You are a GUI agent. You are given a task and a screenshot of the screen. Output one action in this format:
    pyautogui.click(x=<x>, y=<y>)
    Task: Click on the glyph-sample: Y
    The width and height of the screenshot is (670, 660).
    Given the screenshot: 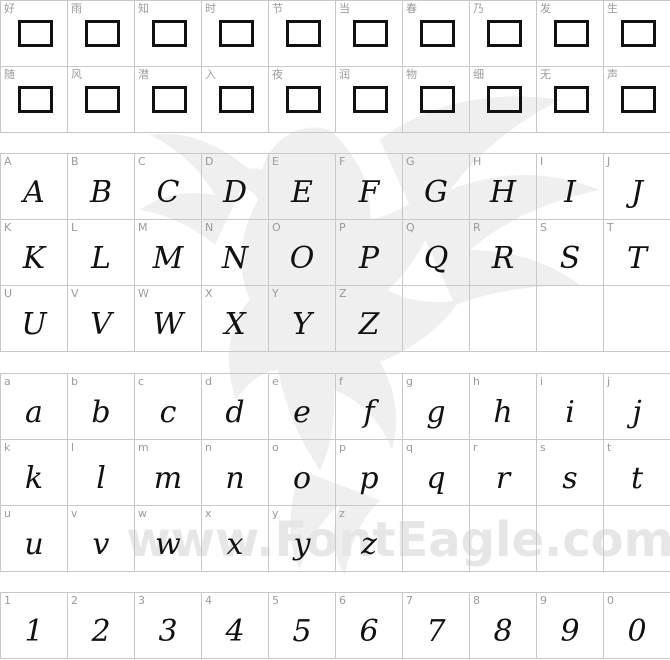 What is the action you would take?
    pyautogui.click(x=302, y=324)
    